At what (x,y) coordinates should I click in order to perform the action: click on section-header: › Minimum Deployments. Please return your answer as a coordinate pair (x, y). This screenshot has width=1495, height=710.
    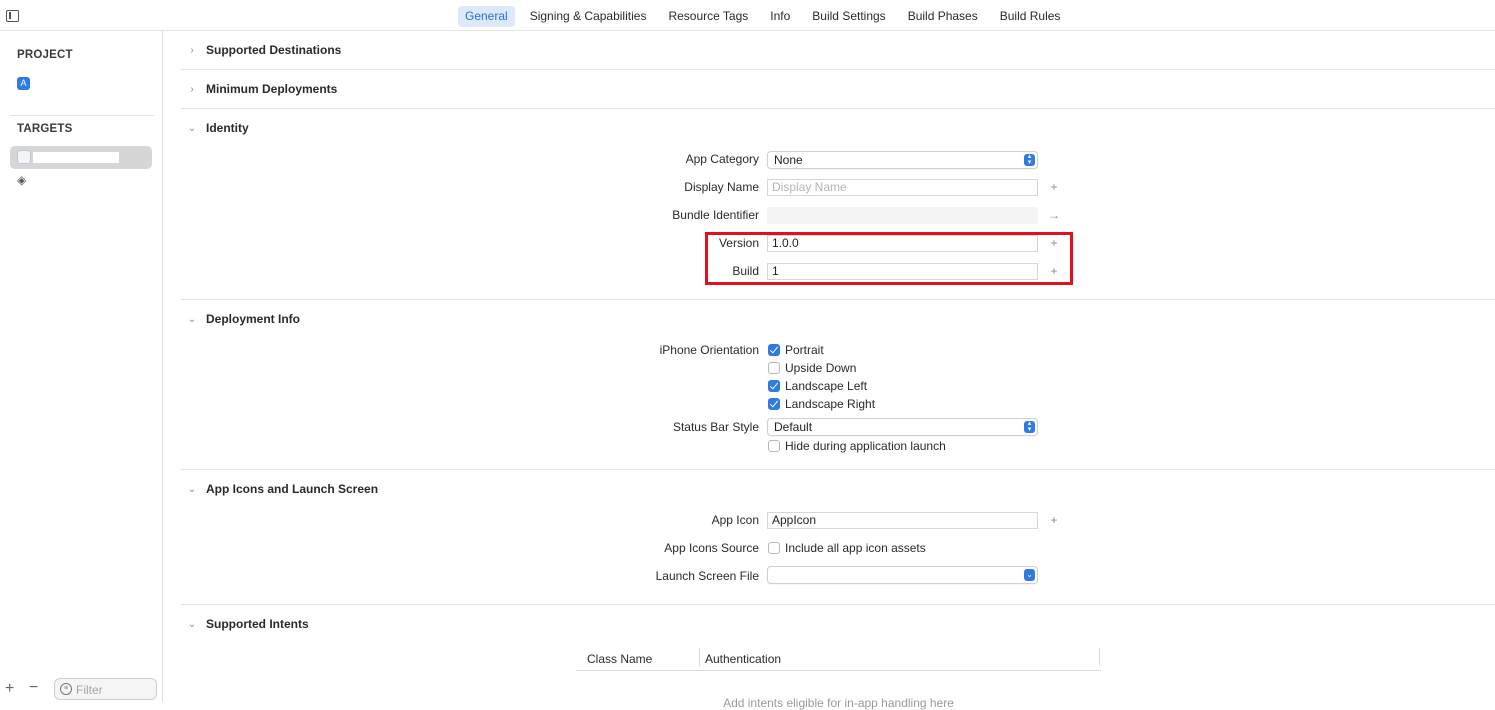
    Looking at the image, I should click on (259, 89).